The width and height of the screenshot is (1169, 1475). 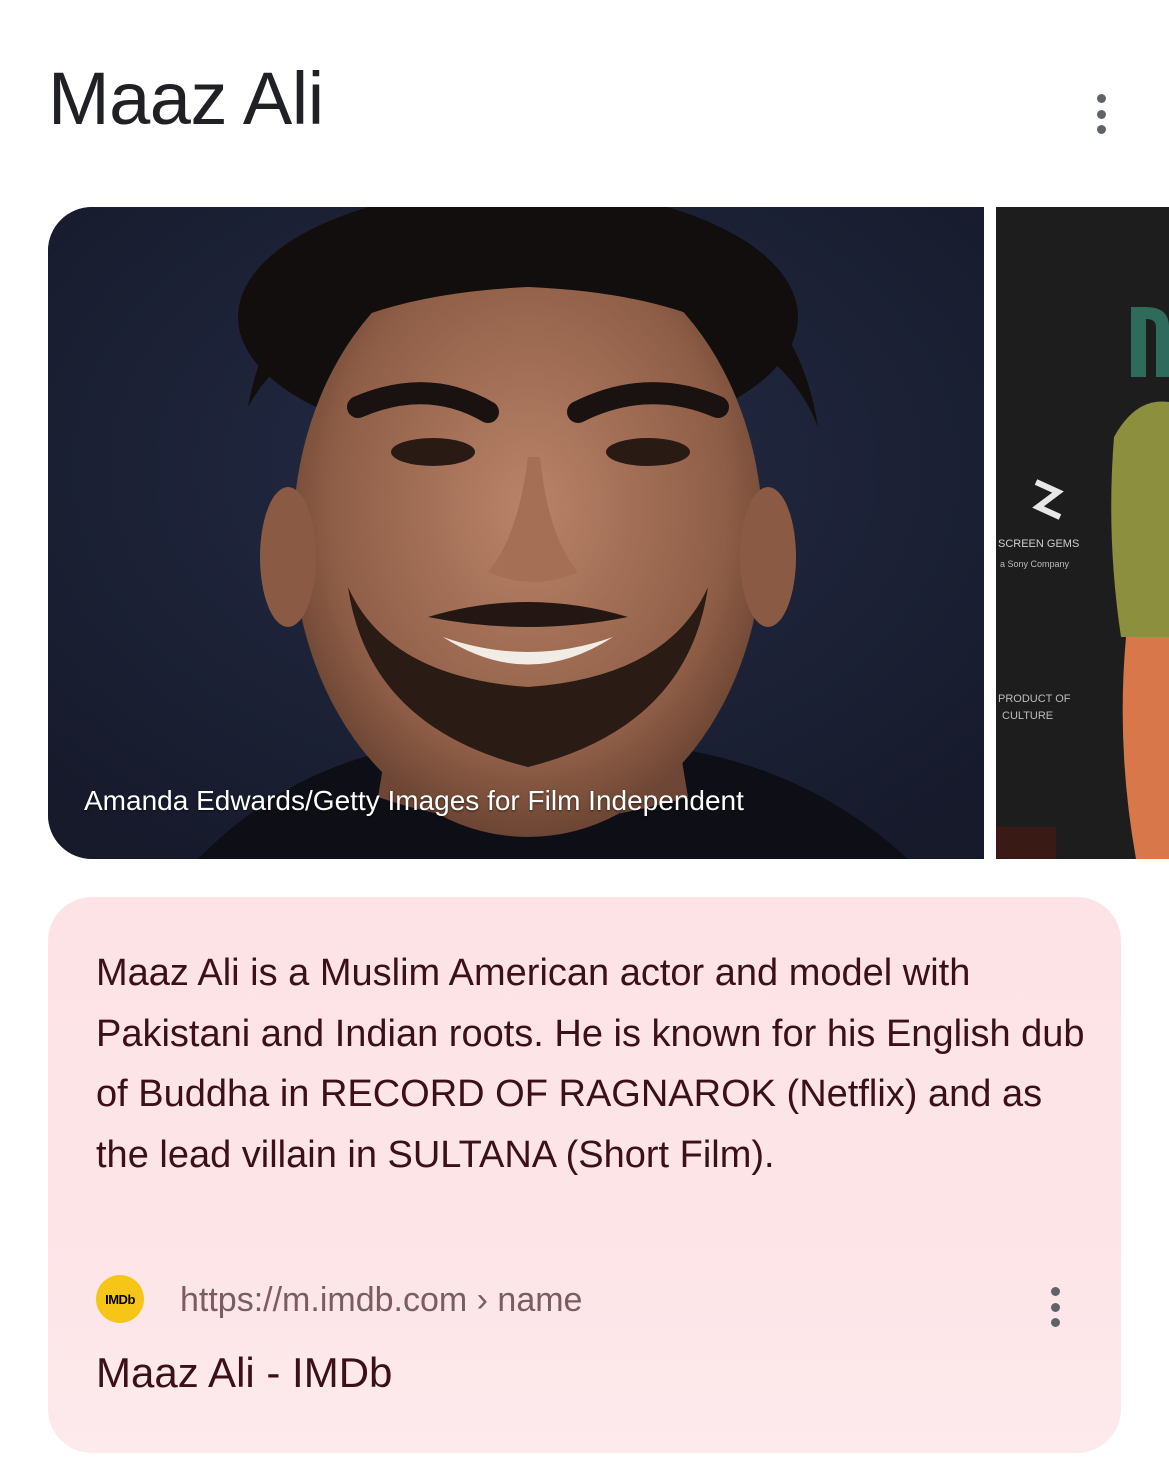 I want to click on imdb-logo-icon: IMDb, so click(x=120, y=1299).